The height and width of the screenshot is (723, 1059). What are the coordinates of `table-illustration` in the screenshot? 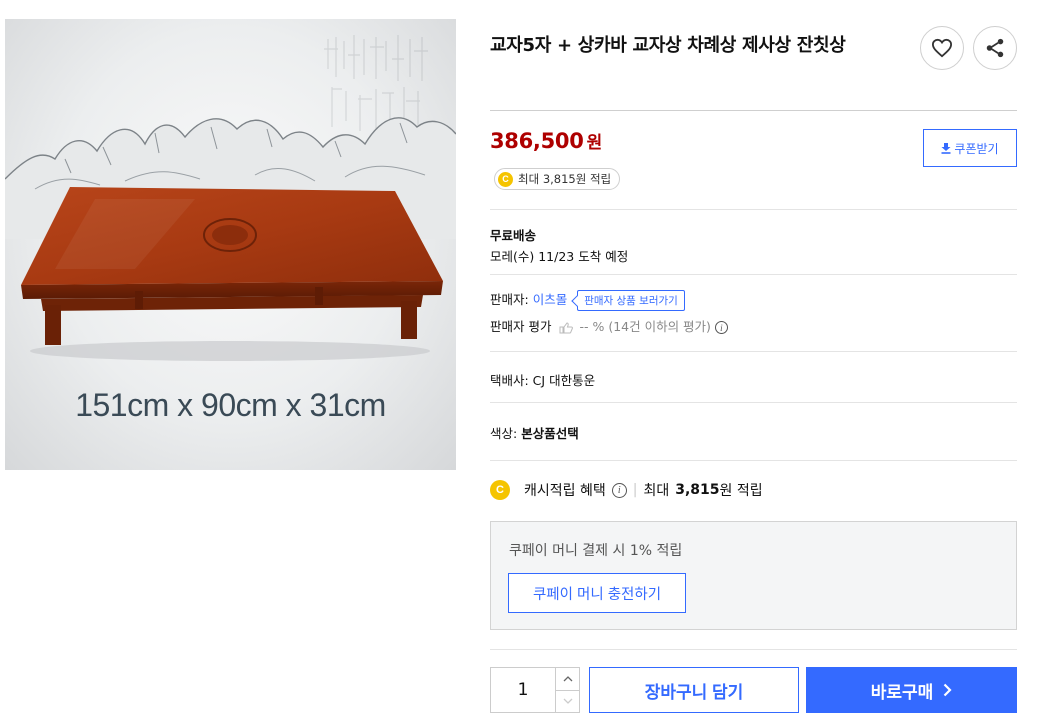 It's located at (232, 274).